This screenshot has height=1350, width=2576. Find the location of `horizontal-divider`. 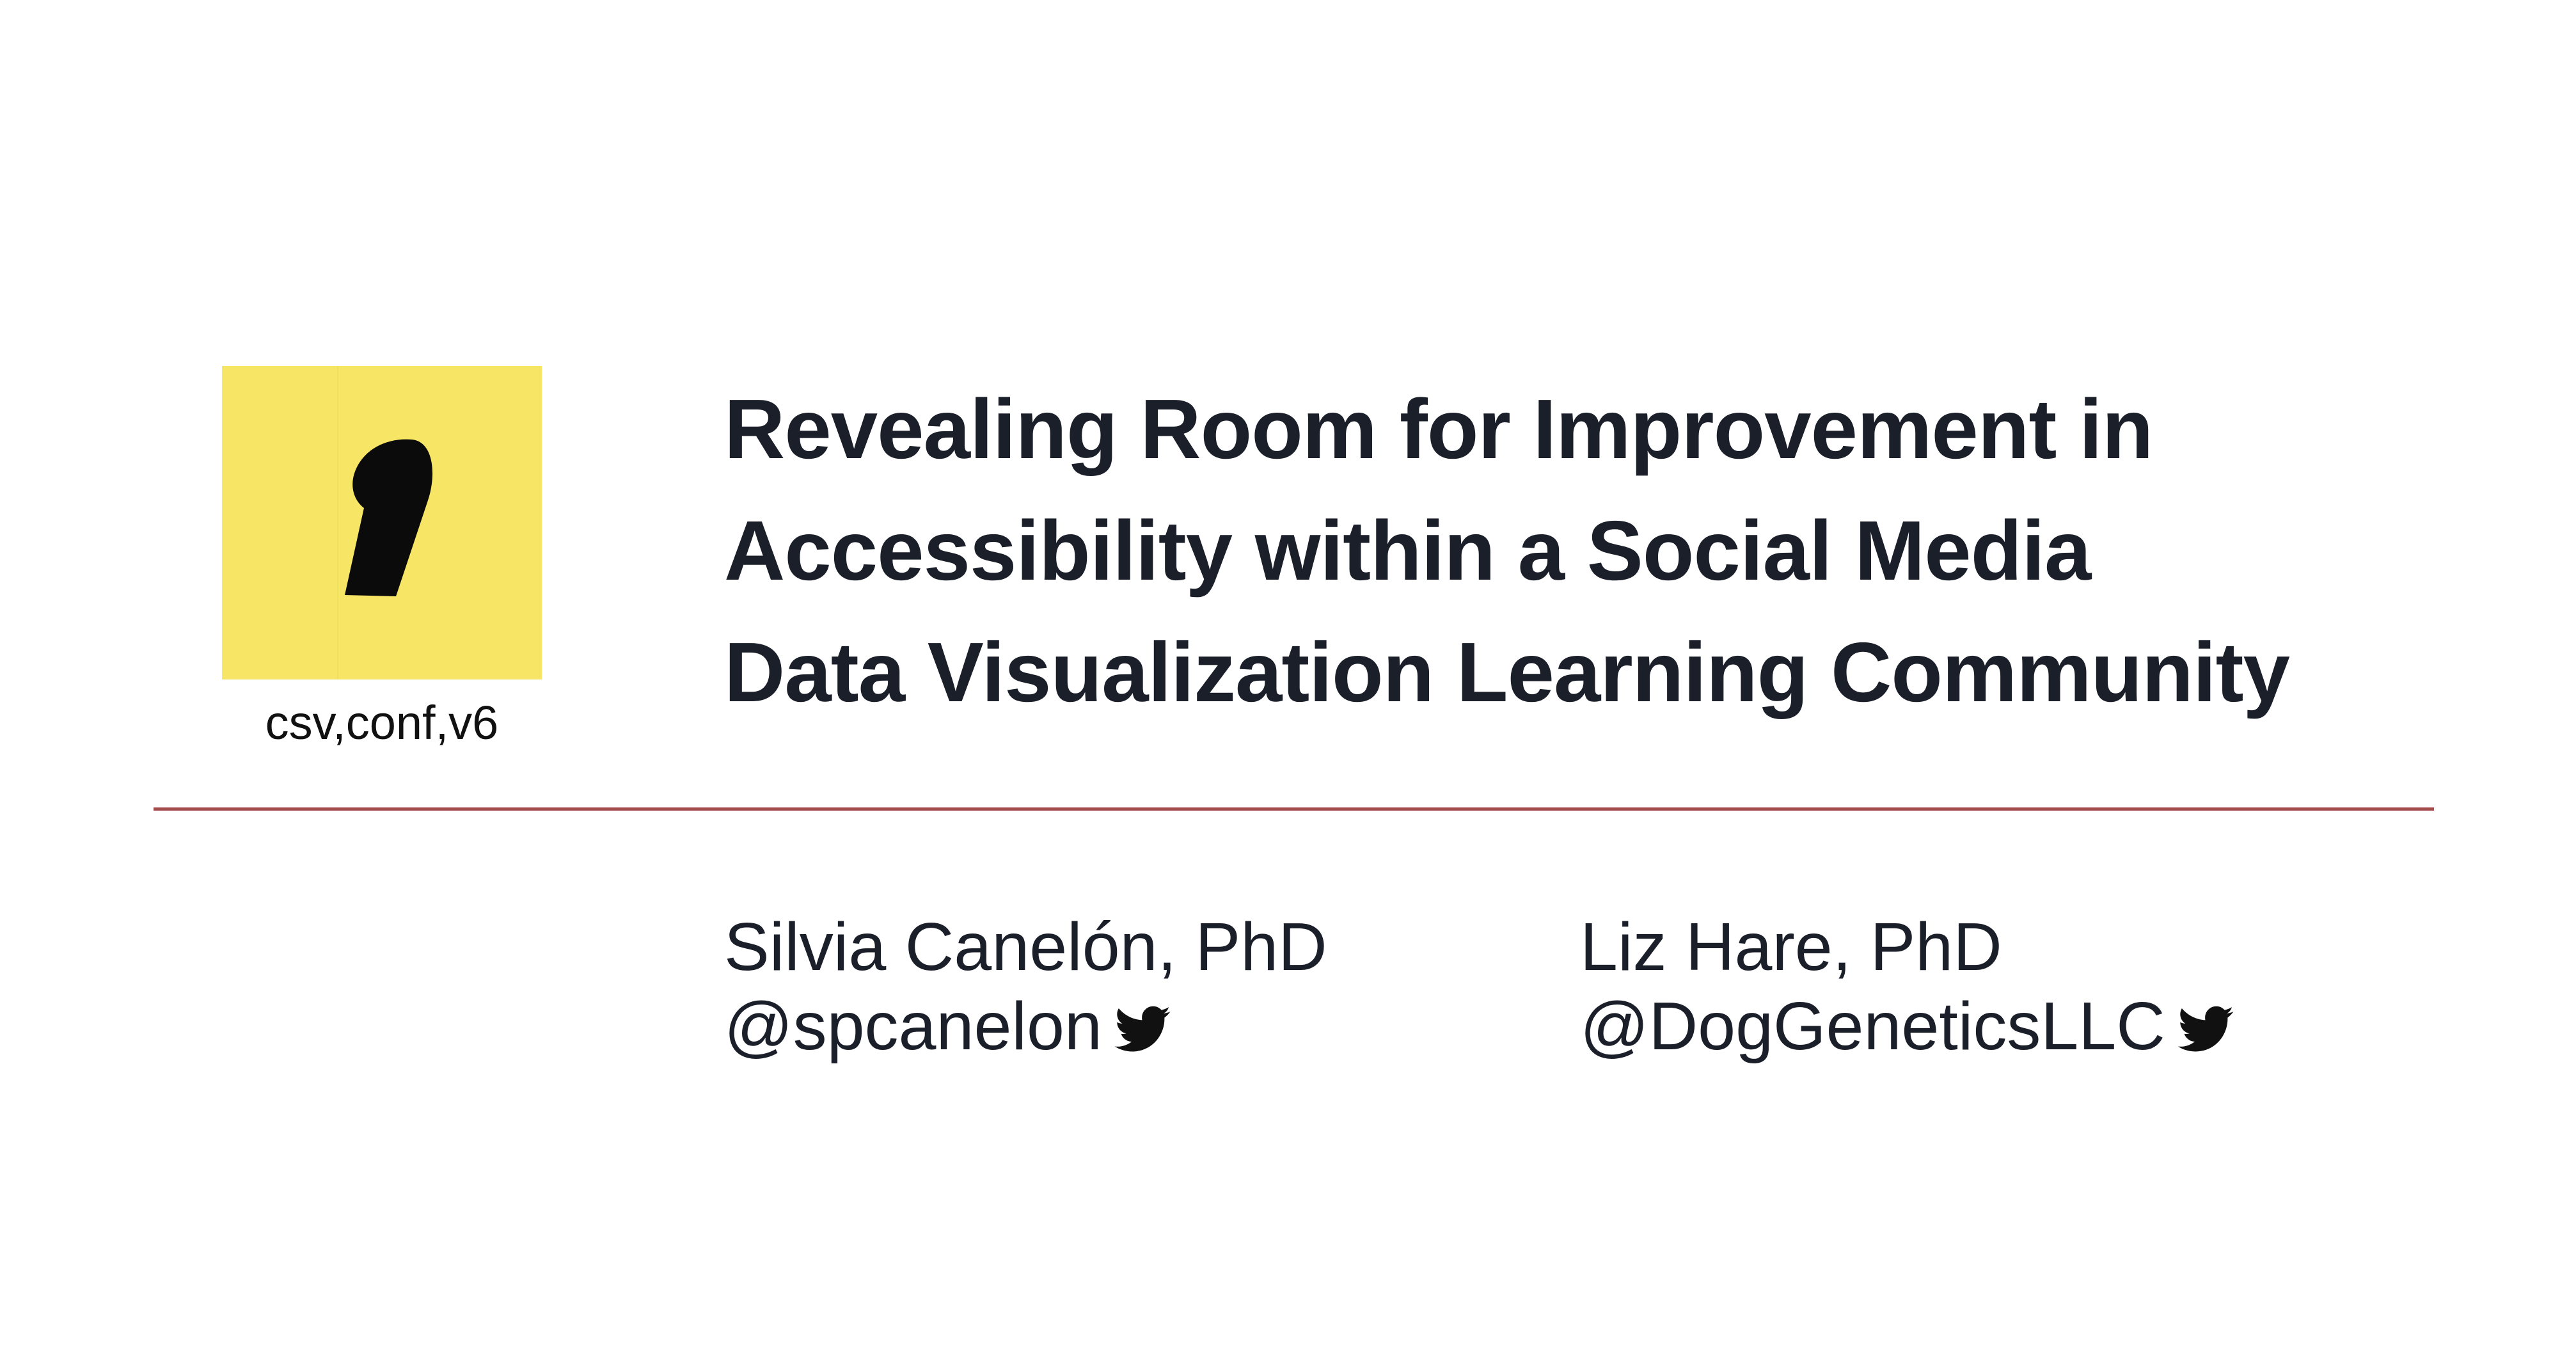

horizontal-divider is located at coordinates (1294, 809).